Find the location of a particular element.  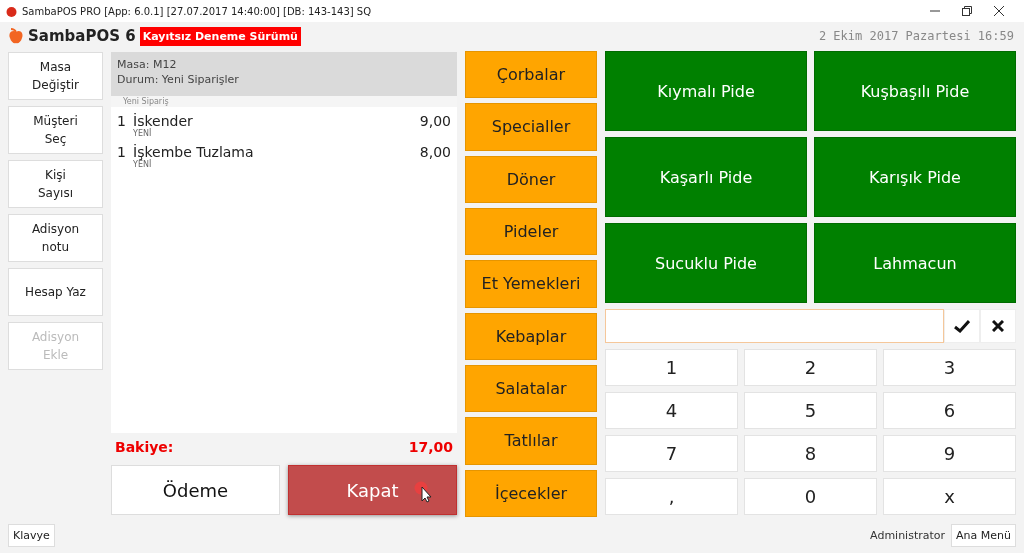

user-name: Administrator is located at coordinates (908, 535).